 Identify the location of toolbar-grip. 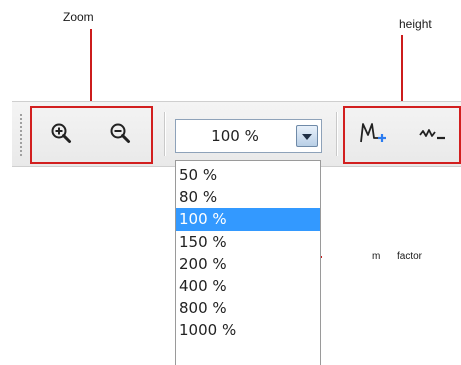
(21, 135).